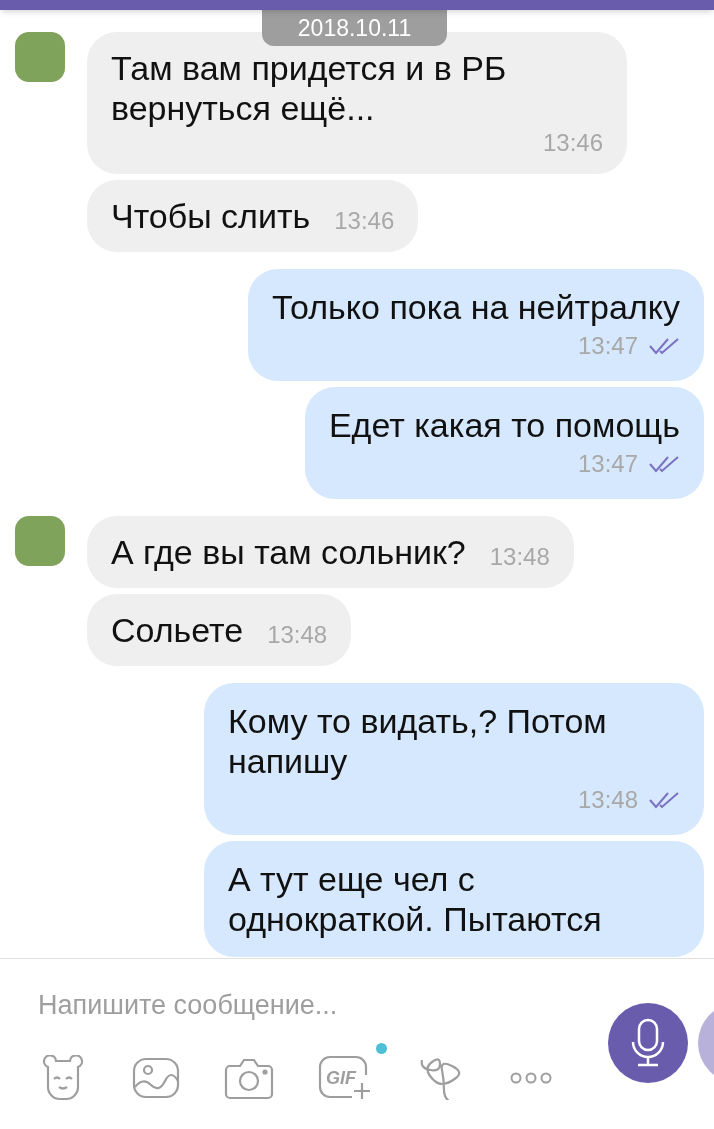 The image size is (714, 1129). Describe the element at coordinates (211, 216) in the screenshot. I see `message-text: Чтобы слить` at that location.